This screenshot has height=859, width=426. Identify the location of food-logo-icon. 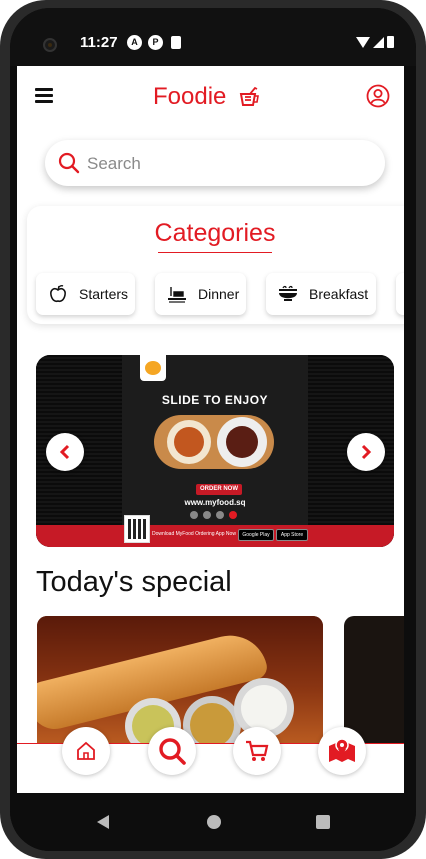
(249, 99).